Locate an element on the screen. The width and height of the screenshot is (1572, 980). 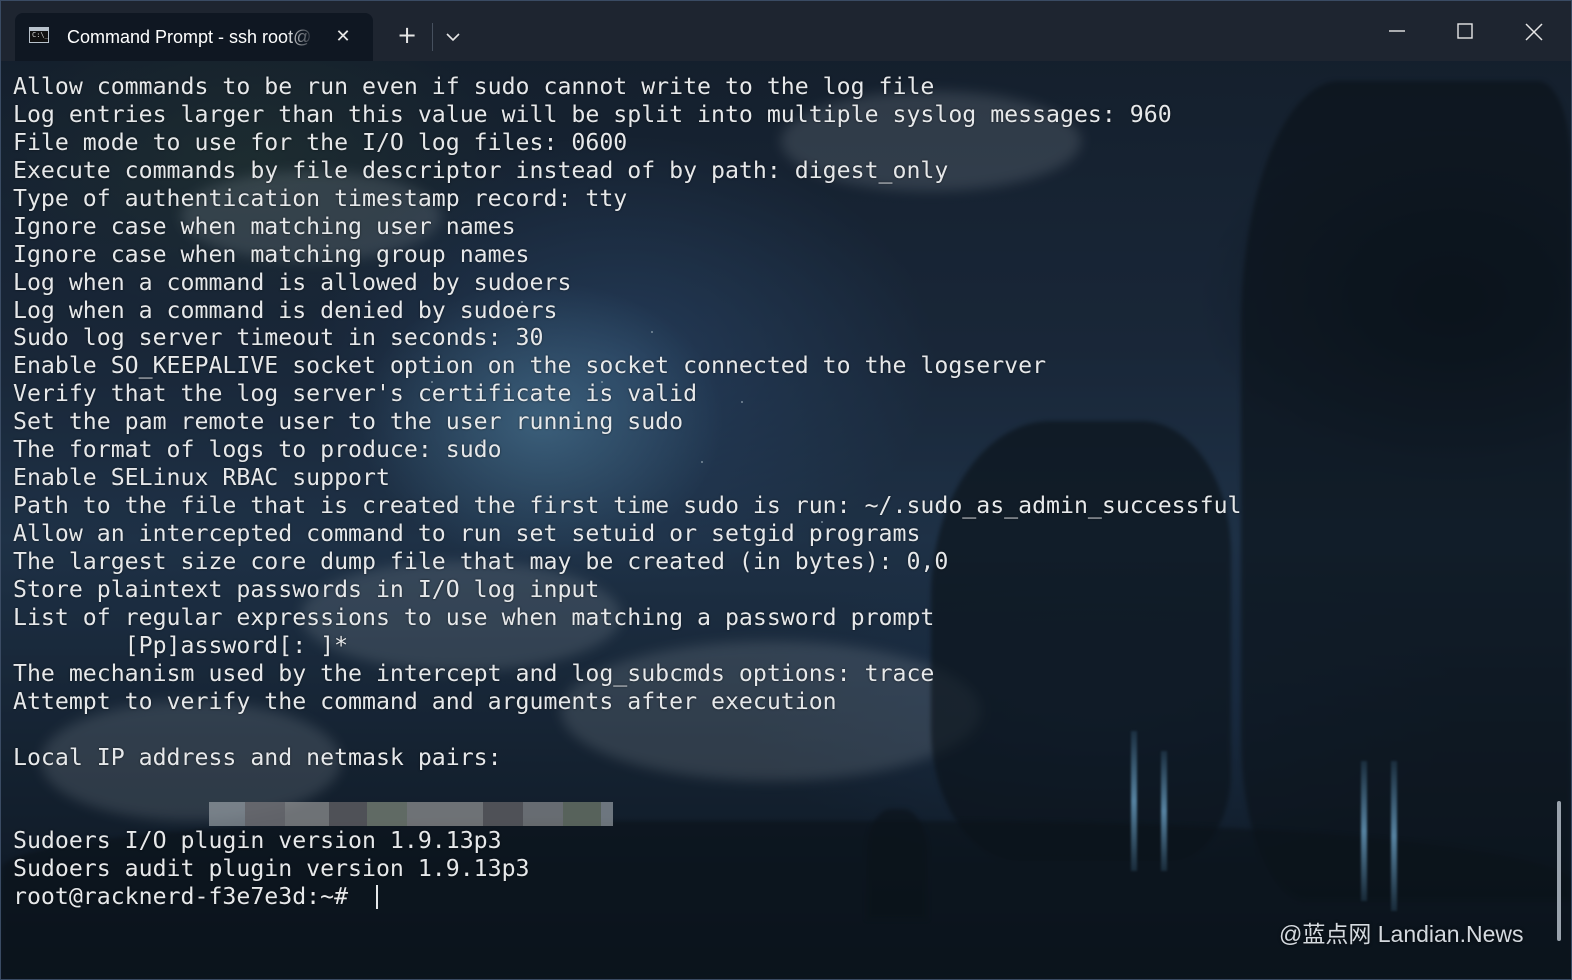
tab-separator is located at coordinates (432, 37).